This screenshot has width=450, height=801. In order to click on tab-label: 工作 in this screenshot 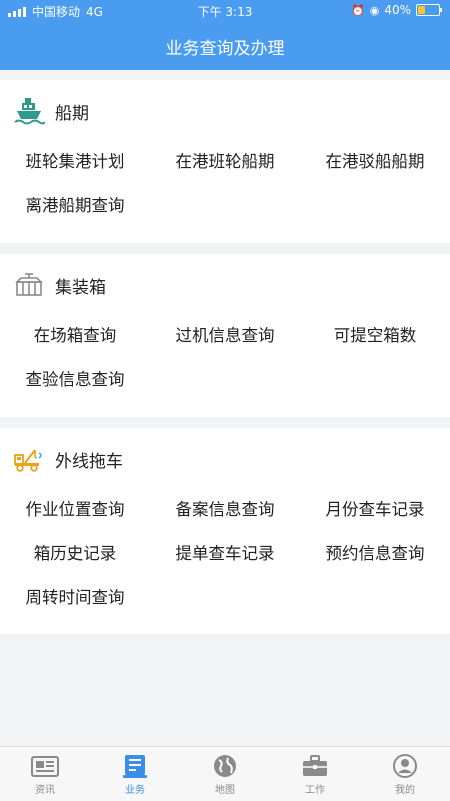, I will do `click(315, 790)`.